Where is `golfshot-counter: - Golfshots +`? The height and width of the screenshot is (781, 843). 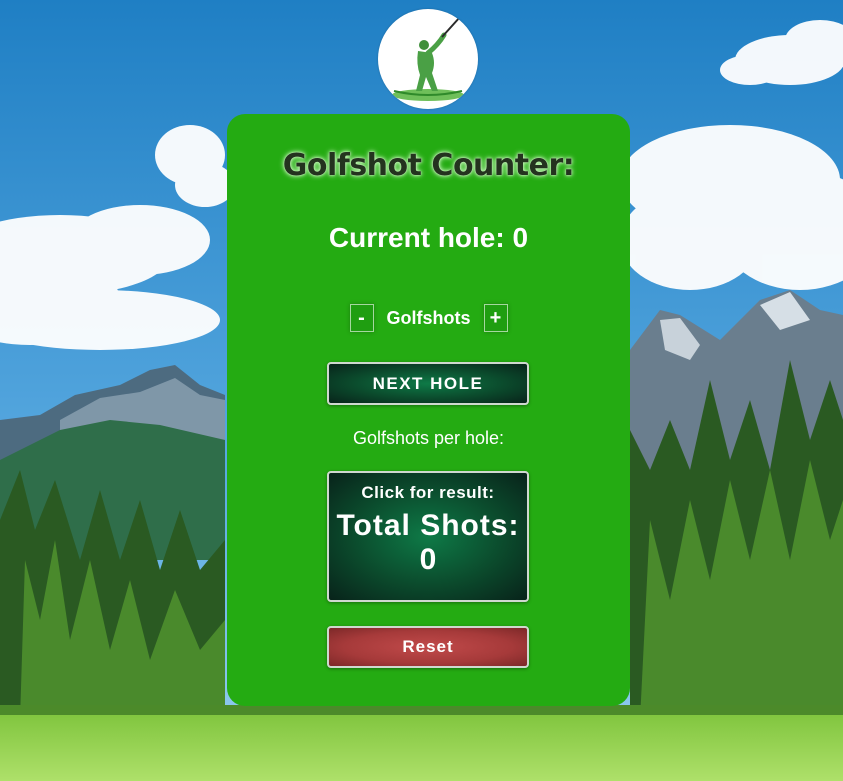 golfshot-counter: - Golfshots + is located at coordinates (428, 318).